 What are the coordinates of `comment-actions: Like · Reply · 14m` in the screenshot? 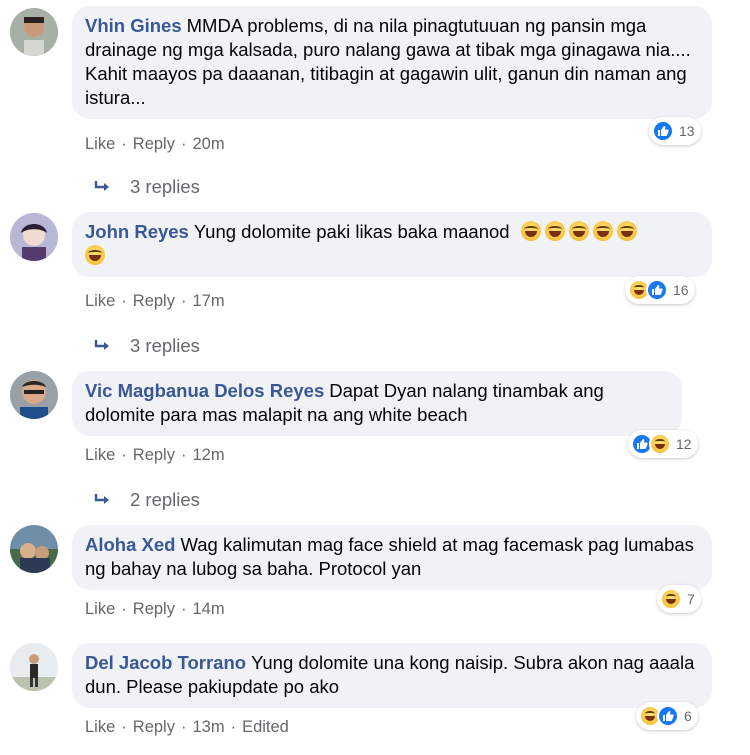 It's located at (155, 609).